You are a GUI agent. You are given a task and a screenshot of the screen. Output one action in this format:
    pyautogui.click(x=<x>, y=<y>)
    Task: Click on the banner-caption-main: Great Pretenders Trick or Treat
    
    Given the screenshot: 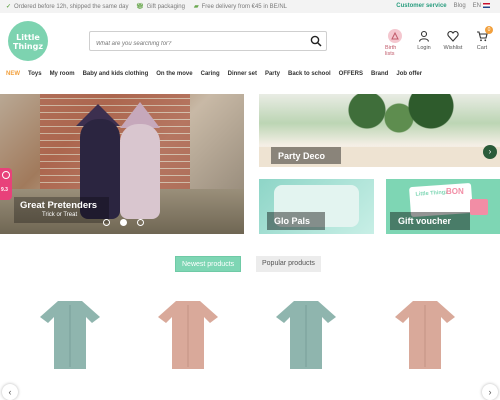 What is the action you would take?
    pyautogui.click(x=61, y=210)
    